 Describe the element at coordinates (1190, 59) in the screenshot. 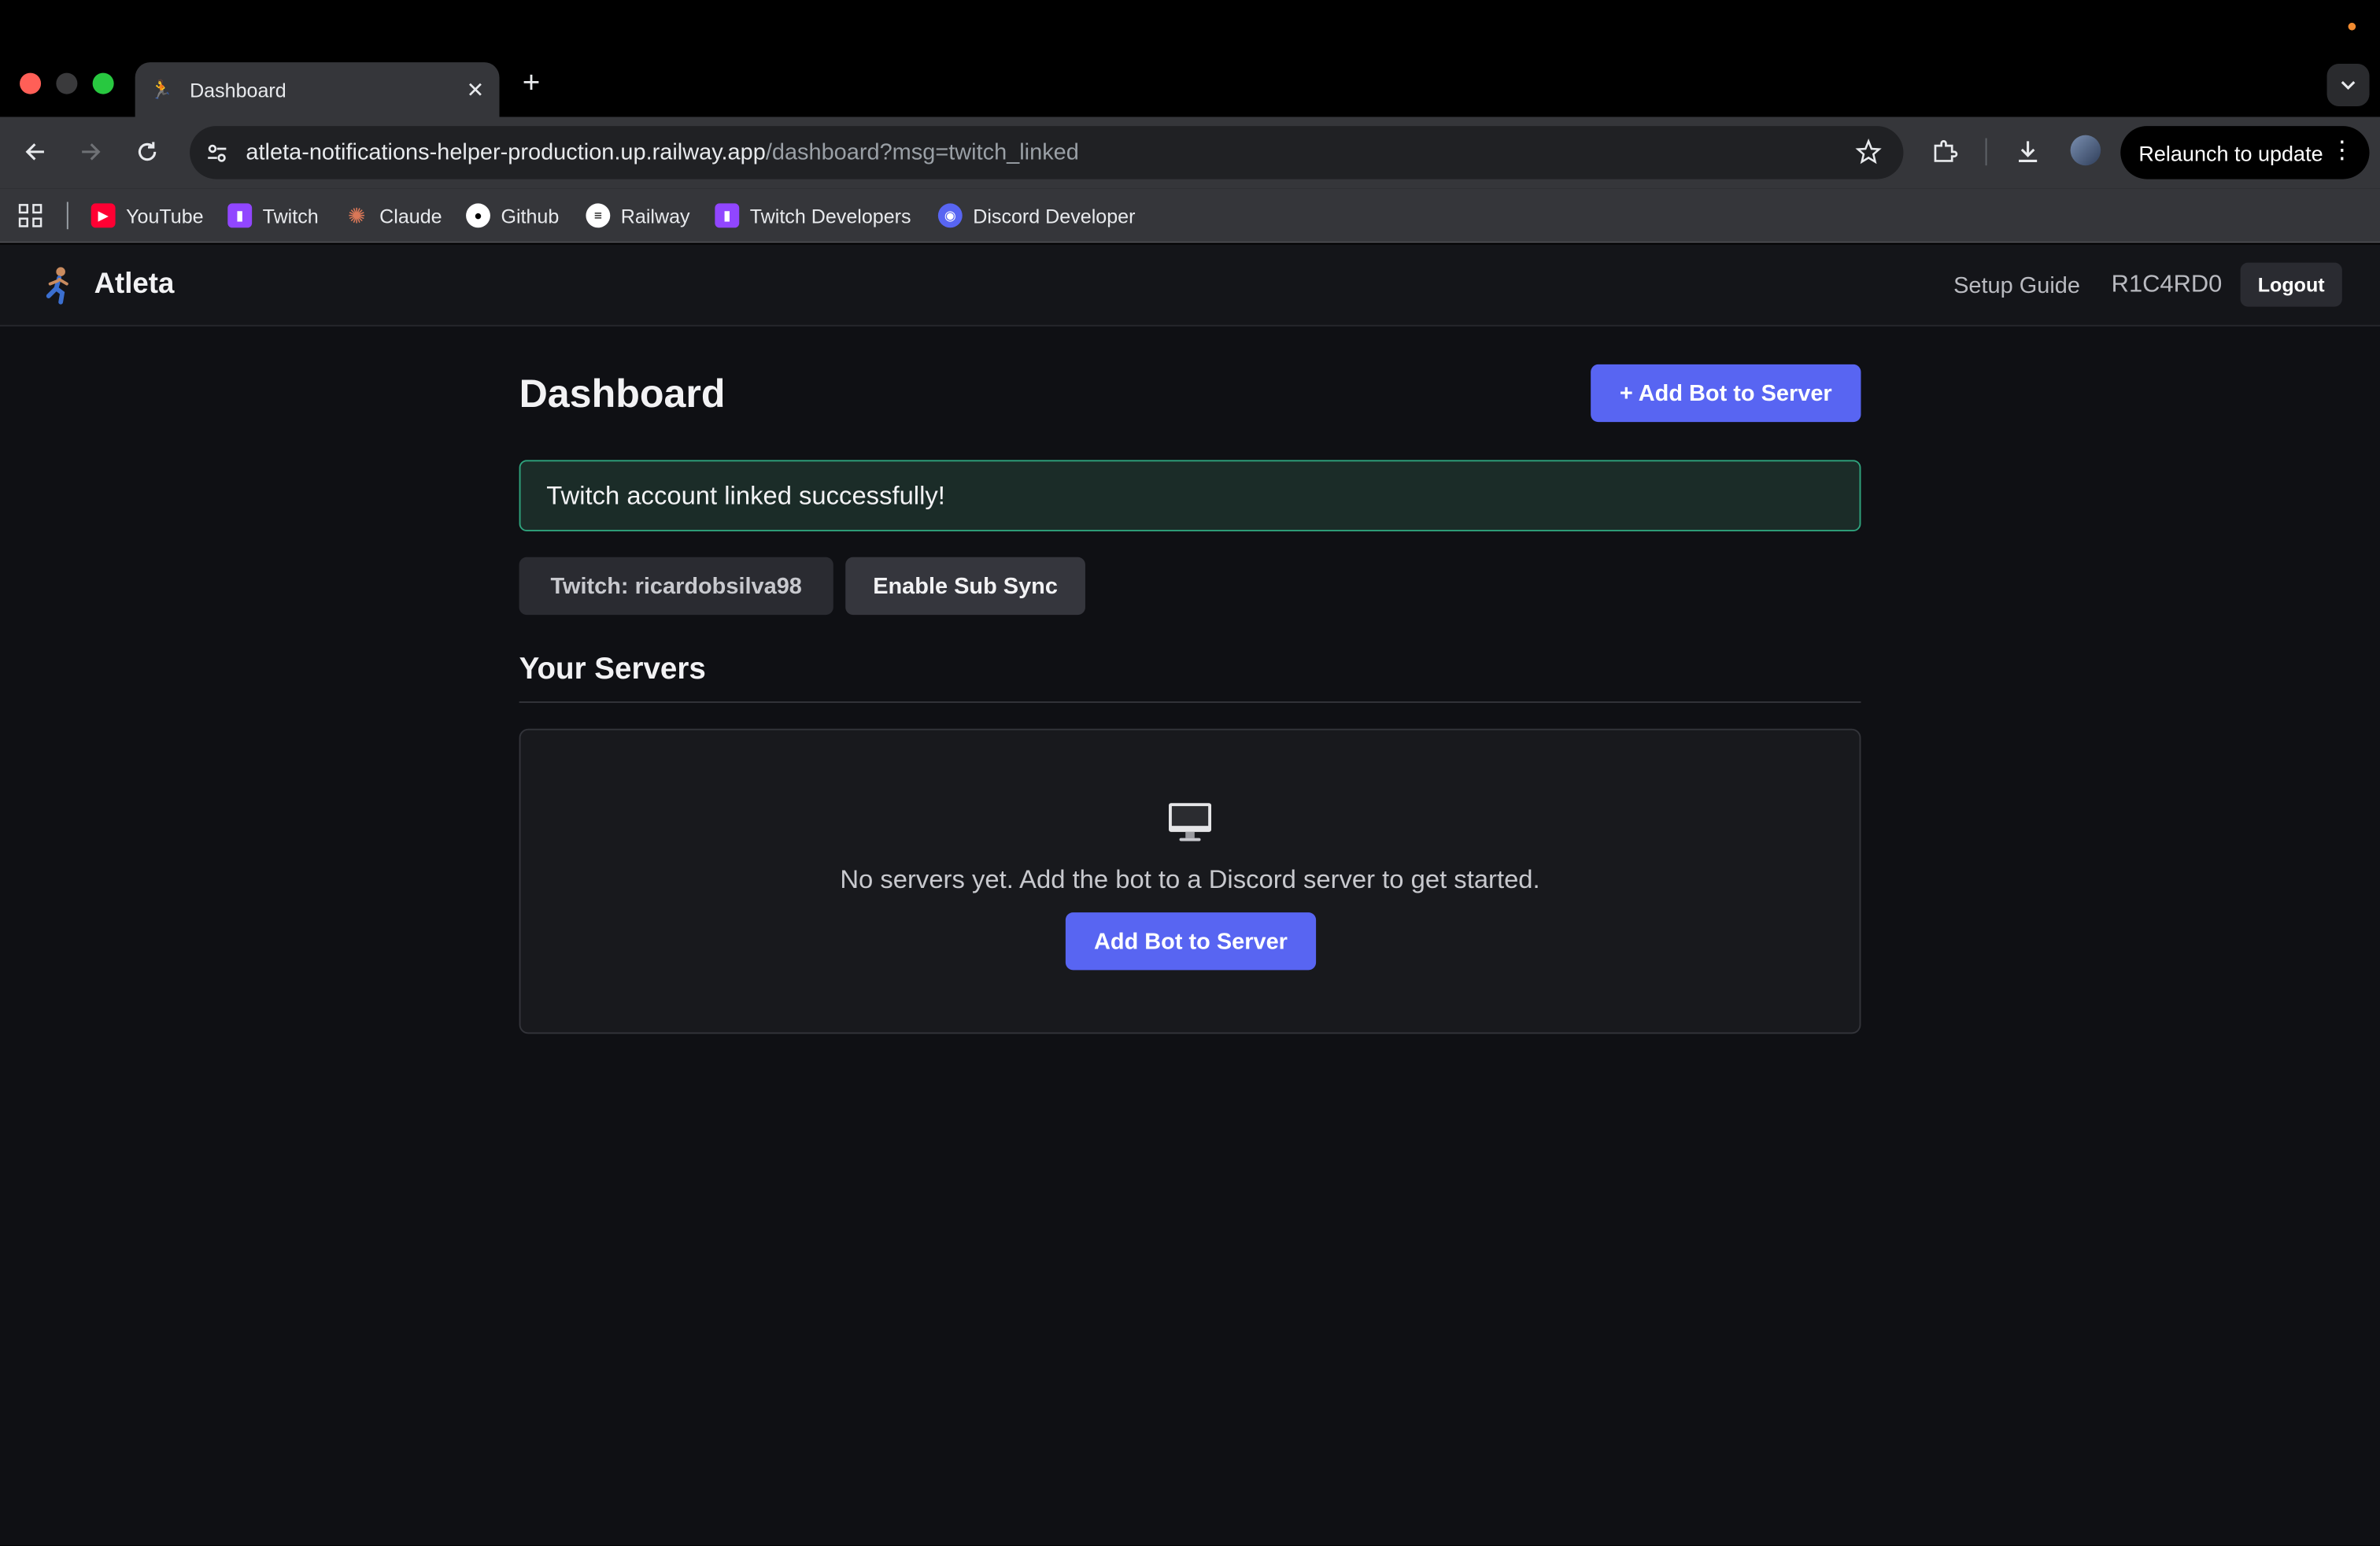

I see `browser-tab-strip: 🏃 Dashboard ✕ +` at that location.